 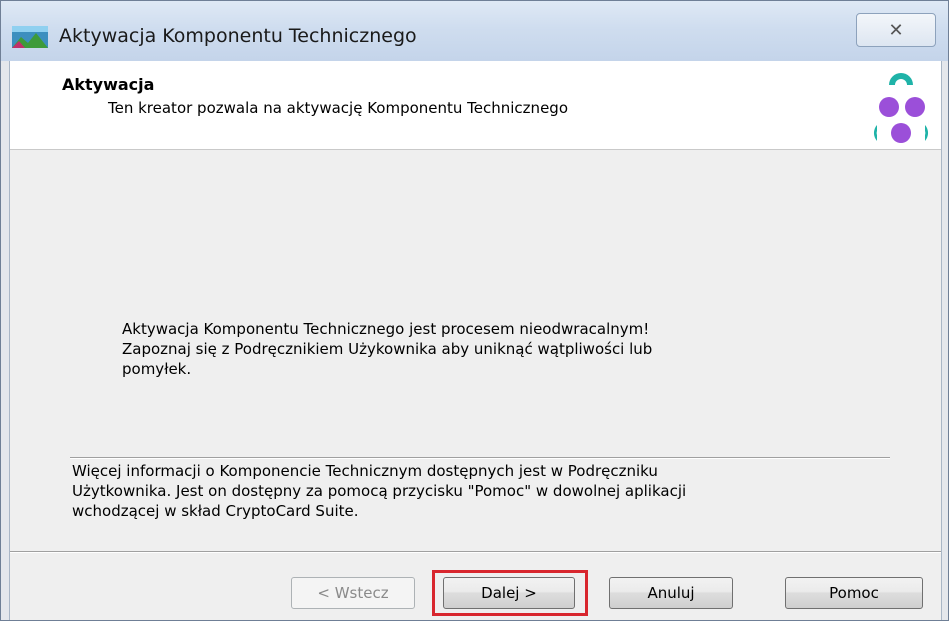 I want to click on info-line: wchodzącej w skład CryptoCard Suite., so click(x=215, y=511).